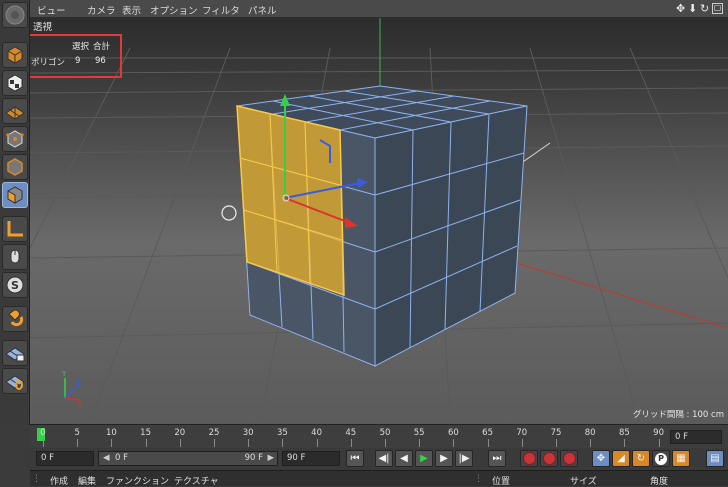  What do you see at coordinates (355, 458) in the screenshot?
I see `go-to-start-icon: ⏮` at bounding box center [355, 458].